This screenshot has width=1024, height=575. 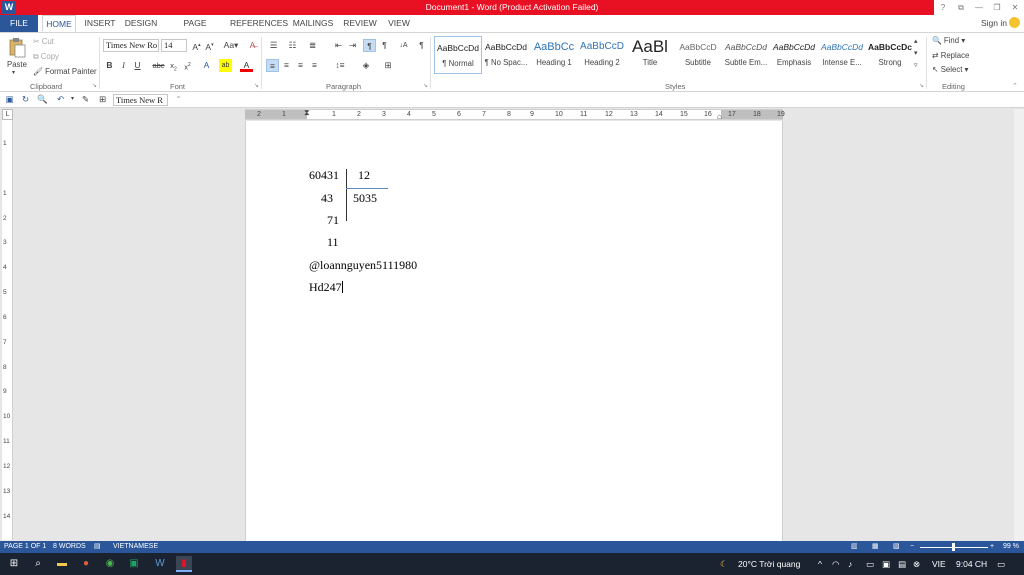 What do you see at coordinates (835, 564) in the screenshot?
I see `wifi-icon: ◠` at bounding box center [835, 564].